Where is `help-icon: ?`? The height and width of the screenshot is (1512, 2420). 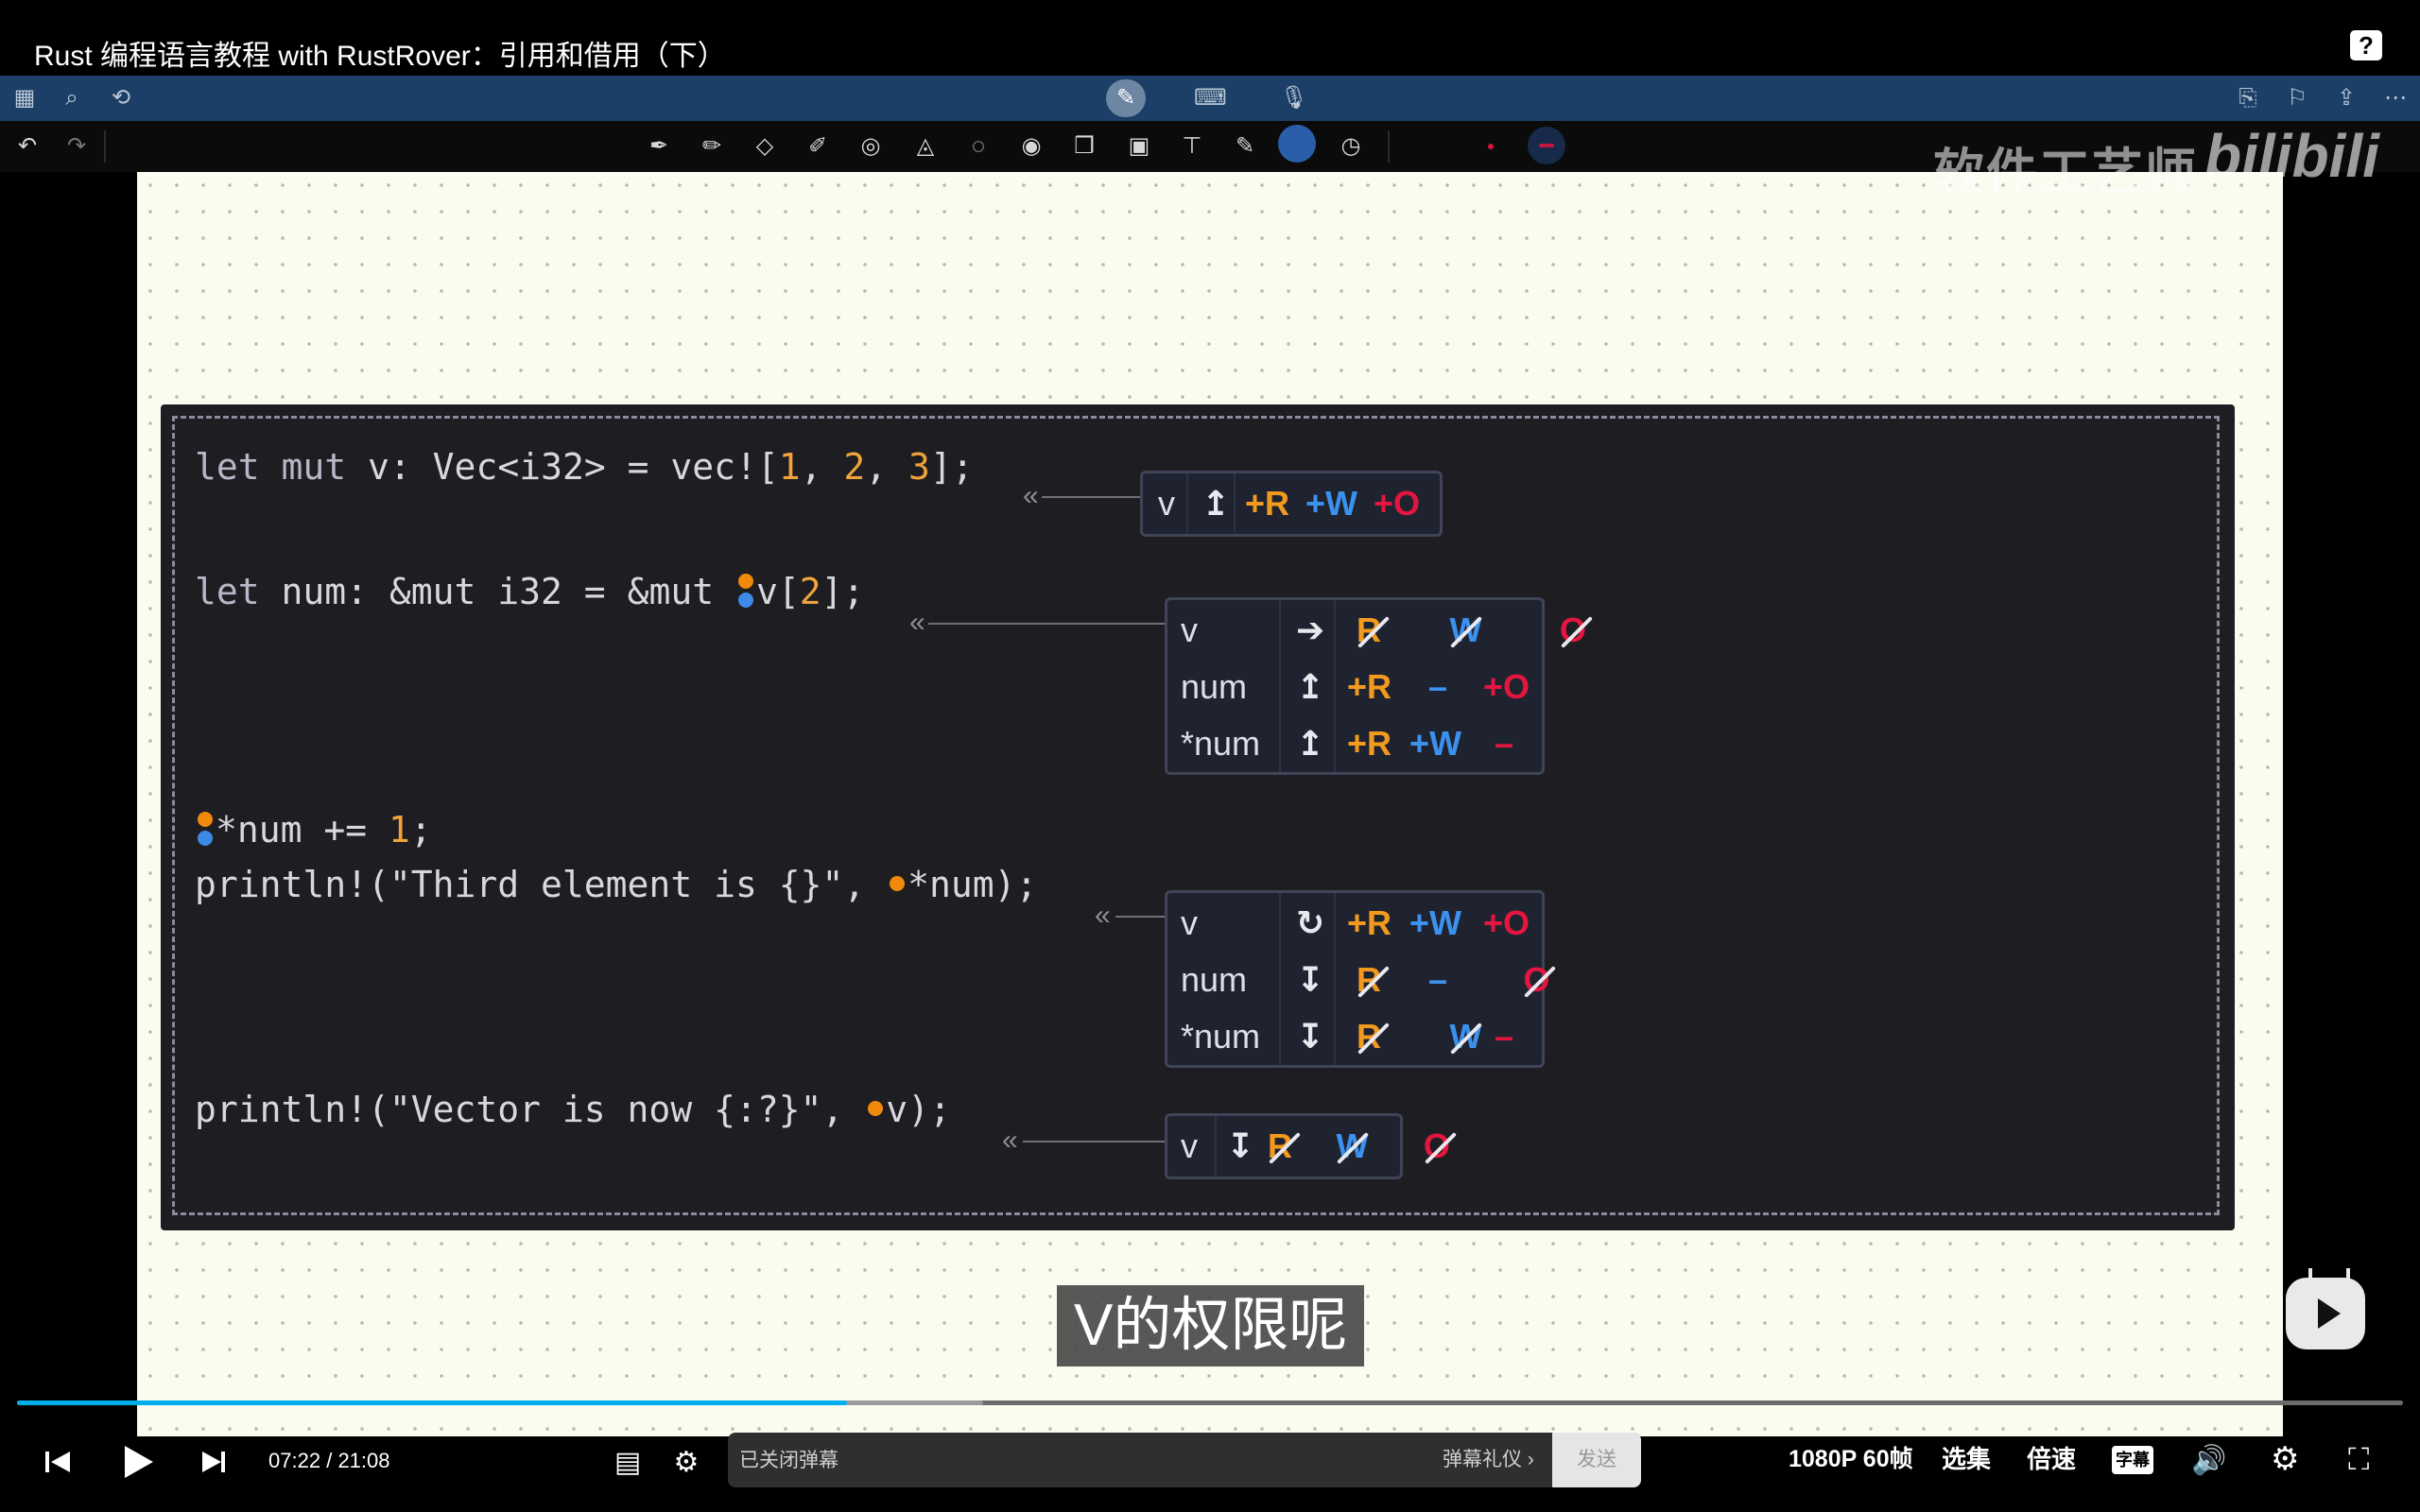
help-icon: ? is located at coordinates (2366, 45).